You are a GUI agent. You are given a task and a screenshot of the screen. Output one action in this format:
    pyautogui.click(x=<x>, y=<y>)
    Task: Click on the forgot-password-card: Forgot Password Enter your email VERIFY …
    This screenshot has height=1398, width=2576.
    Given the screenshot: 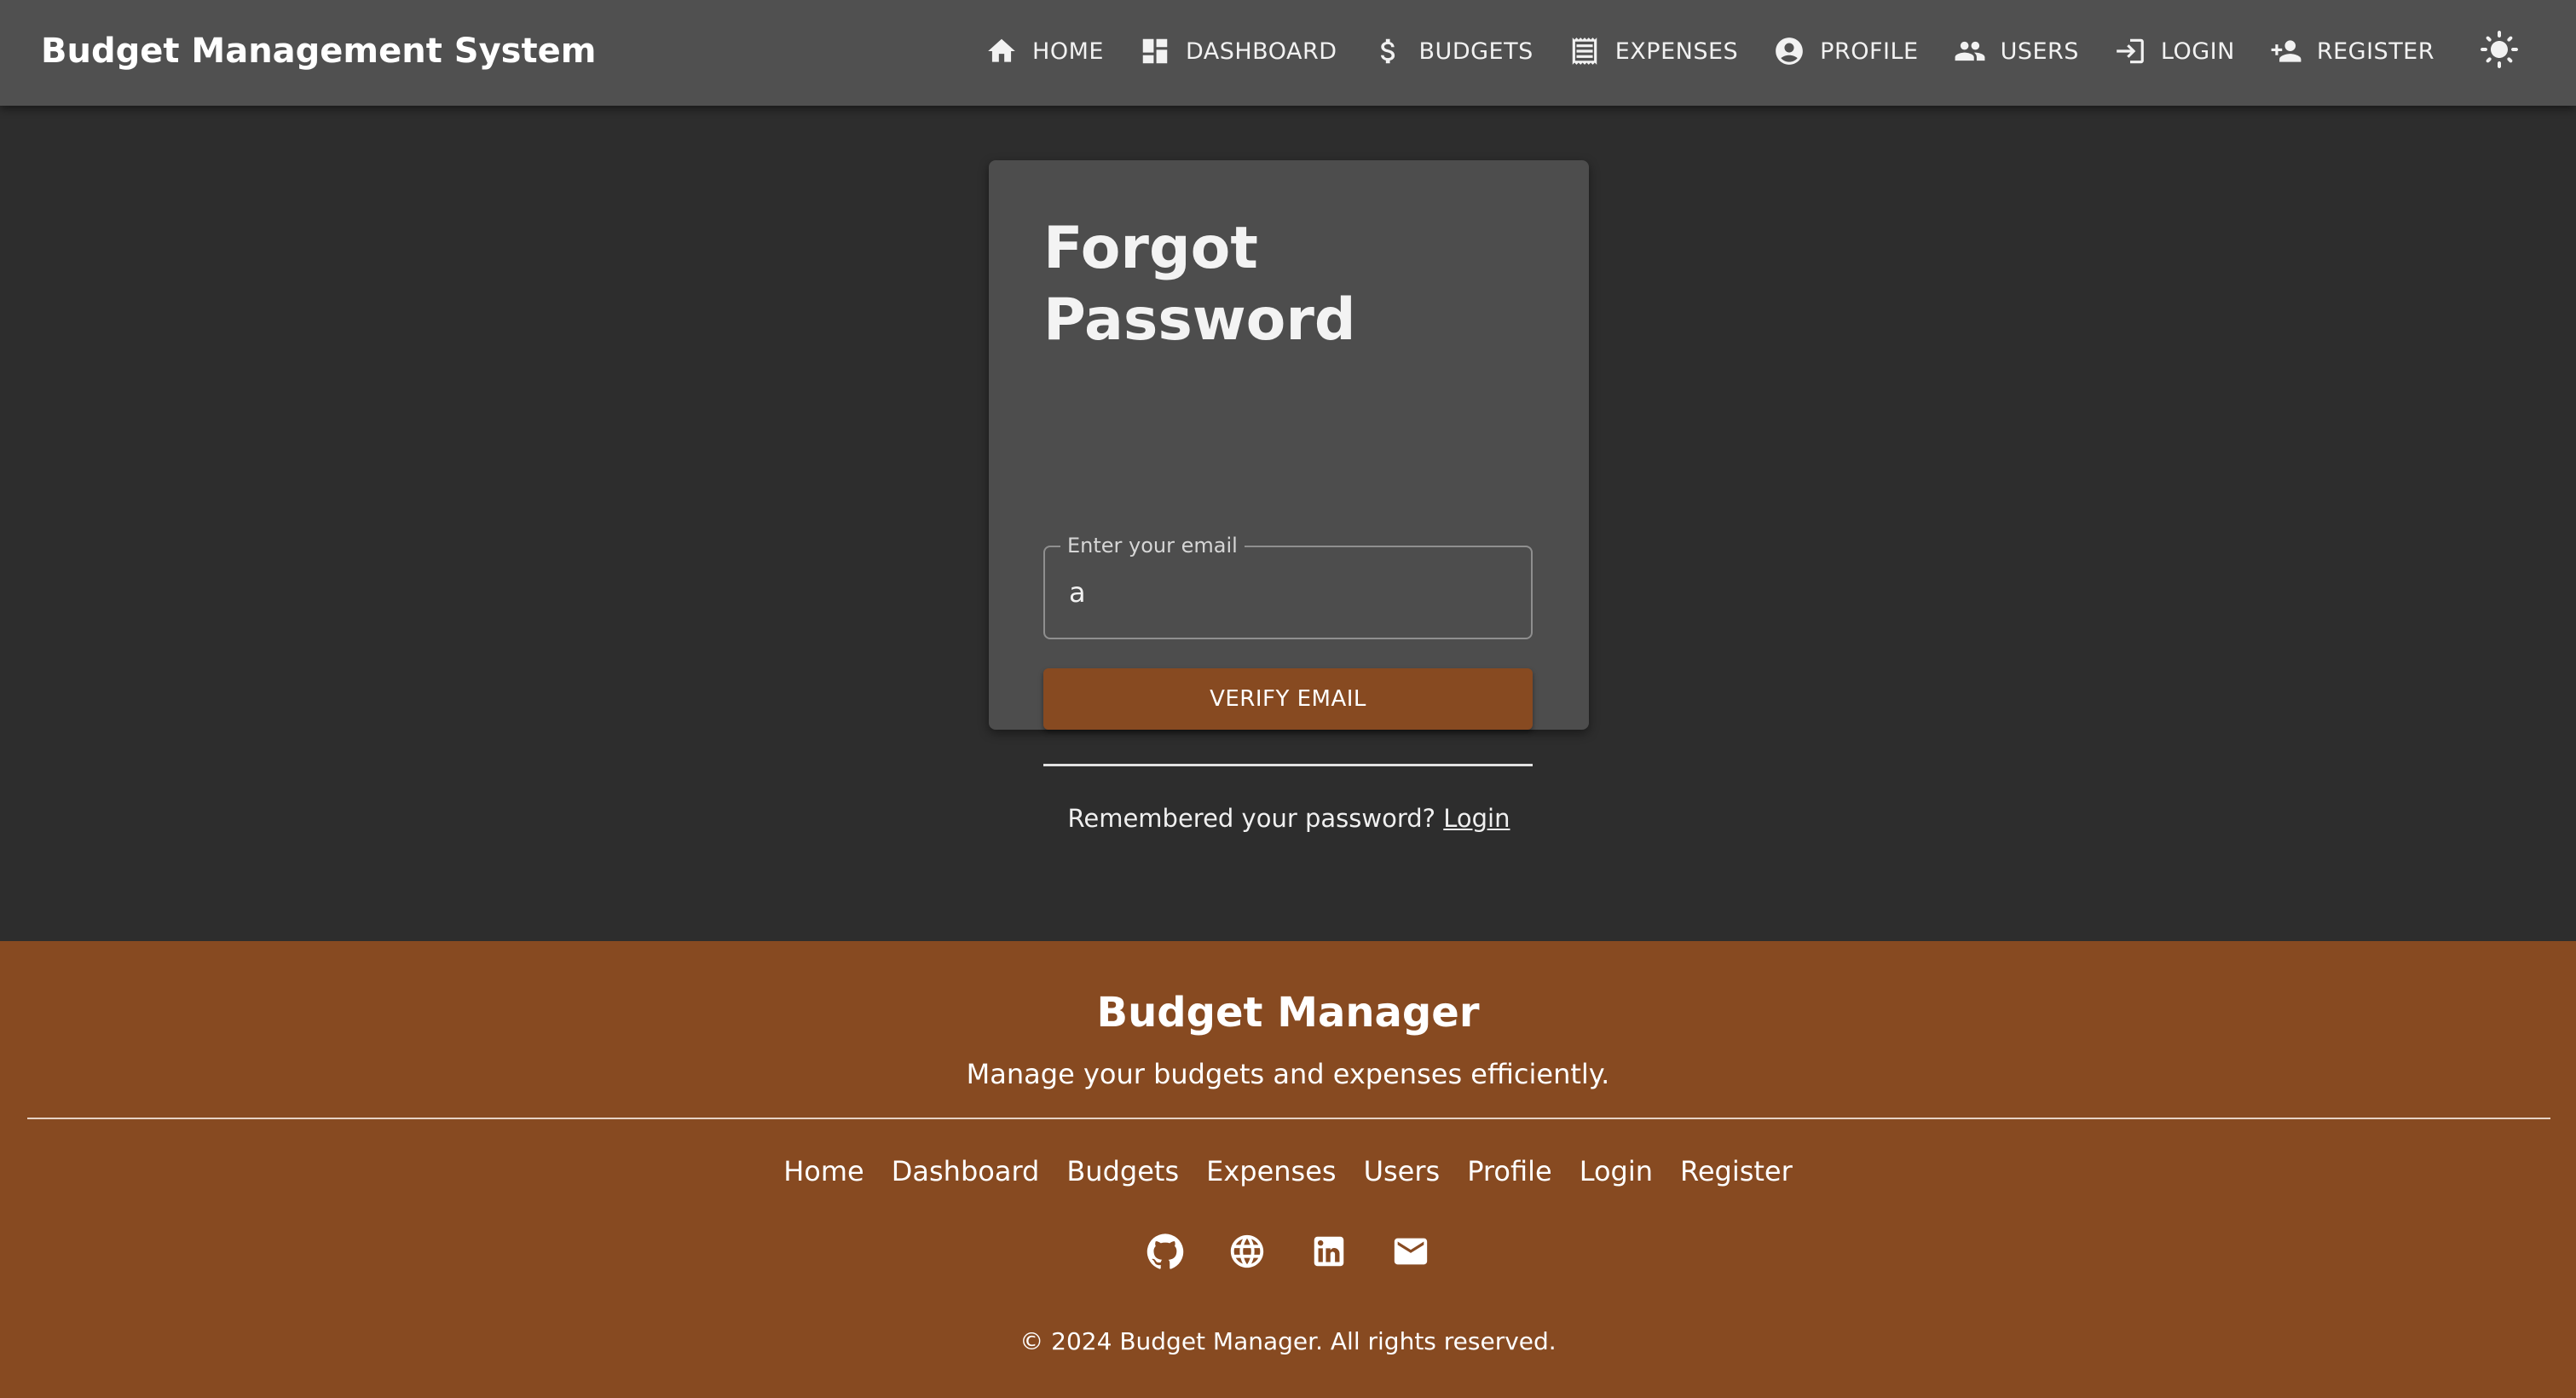 What is the action you would take?
    pyautogui.click(x=1289, y=496)
    